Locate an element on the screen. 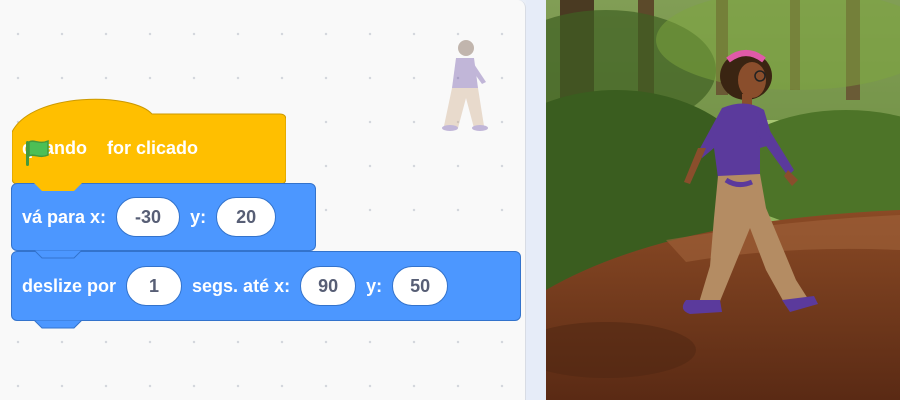  glide-x-input: 90 is located at coordinates (328, 286).